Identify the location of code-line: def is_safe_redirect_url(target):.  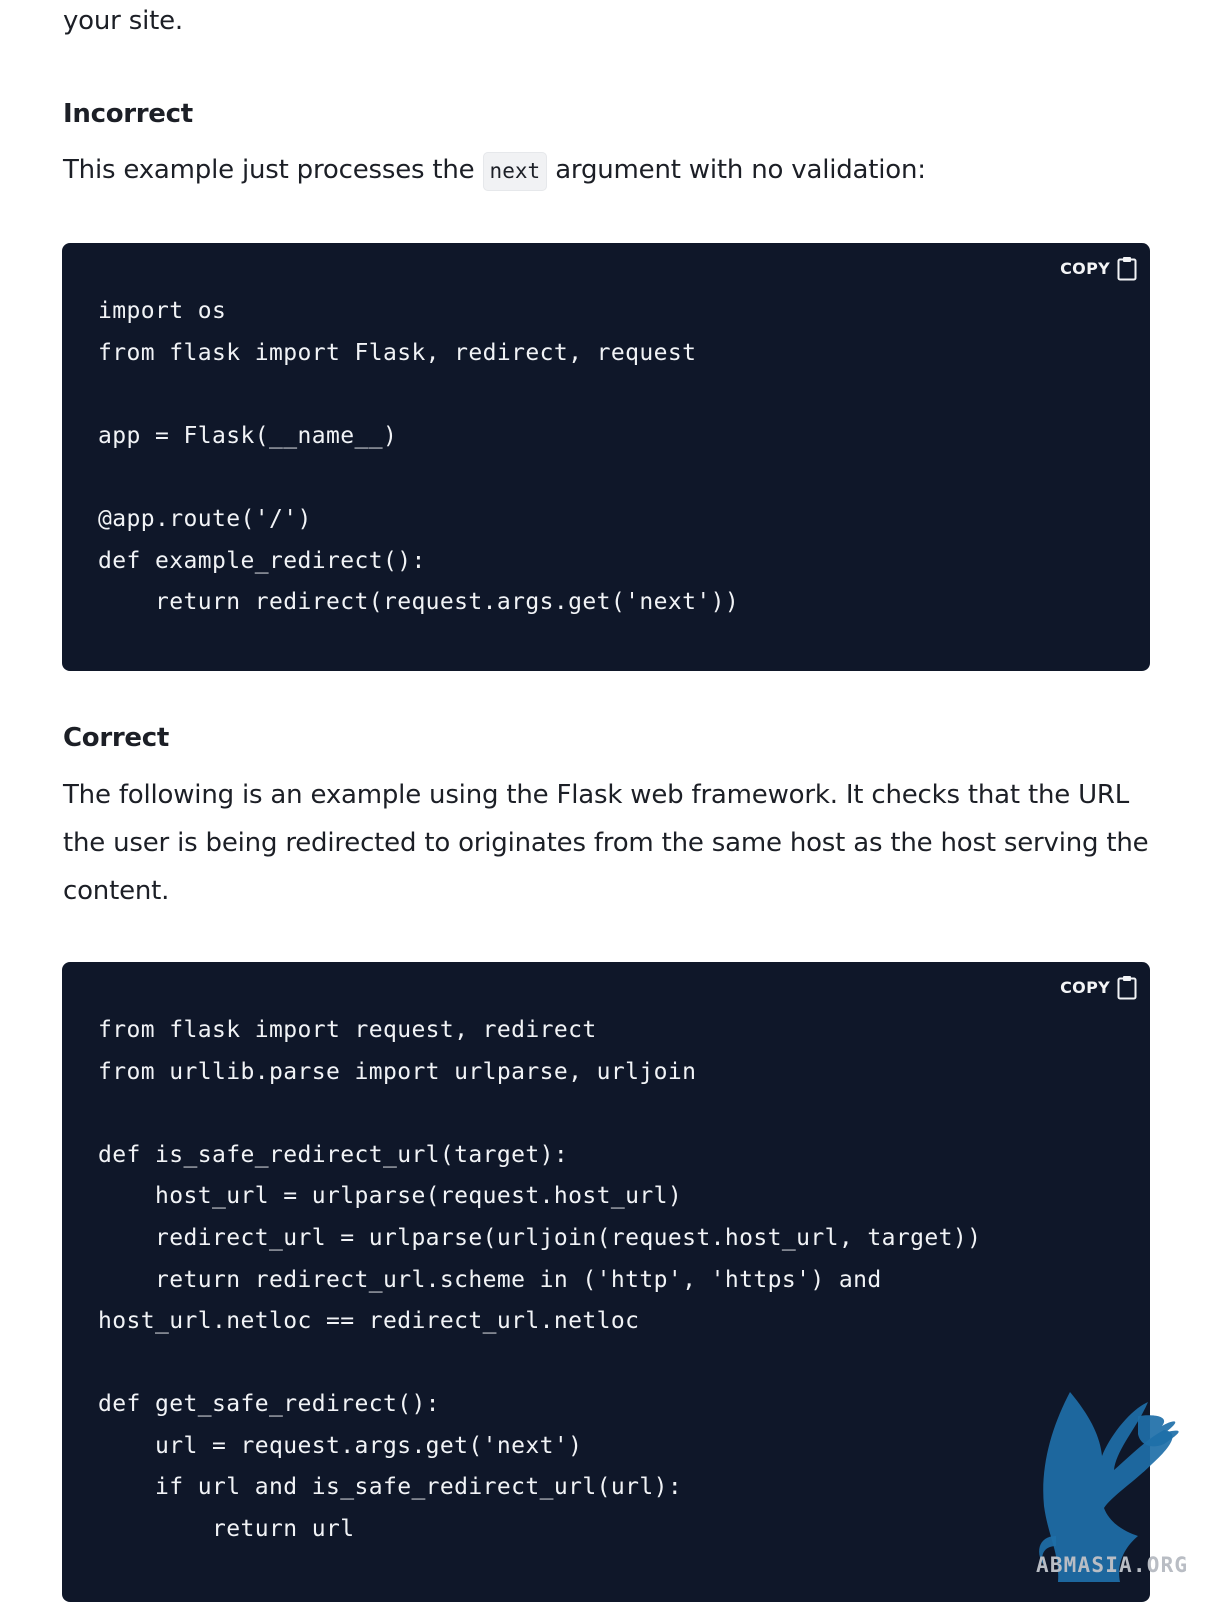
(333, 1155).